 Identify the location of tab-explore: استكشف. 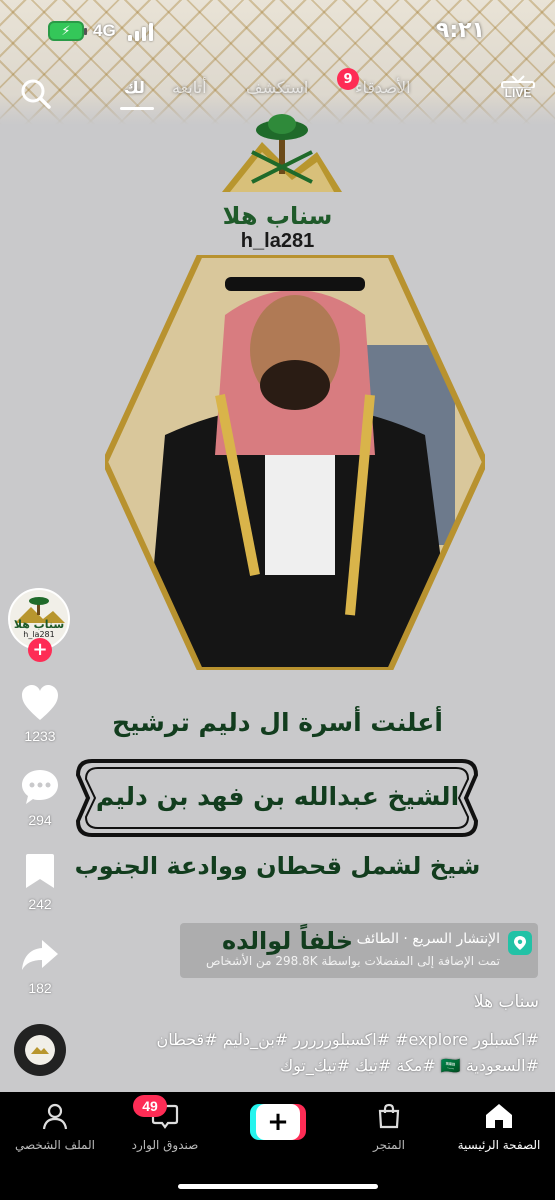
(277, 87).